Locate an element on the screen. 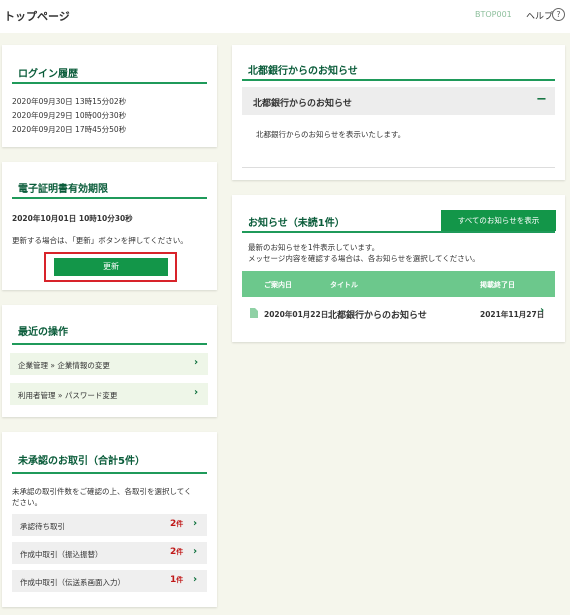  recent-op-item: 企業管理 » 企業情報の変更 › is located at coordinates (109, 364).